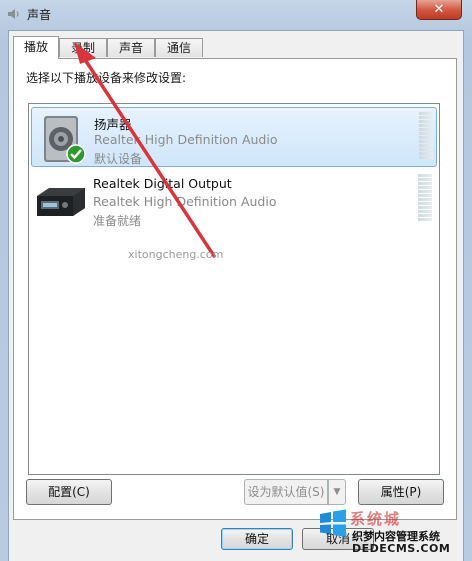 The width and height of the screenshot is (472, 561). Describe the element at coordinates (69, 492) in the screenshot. I see `configure-button: 配置(C)` at that location.